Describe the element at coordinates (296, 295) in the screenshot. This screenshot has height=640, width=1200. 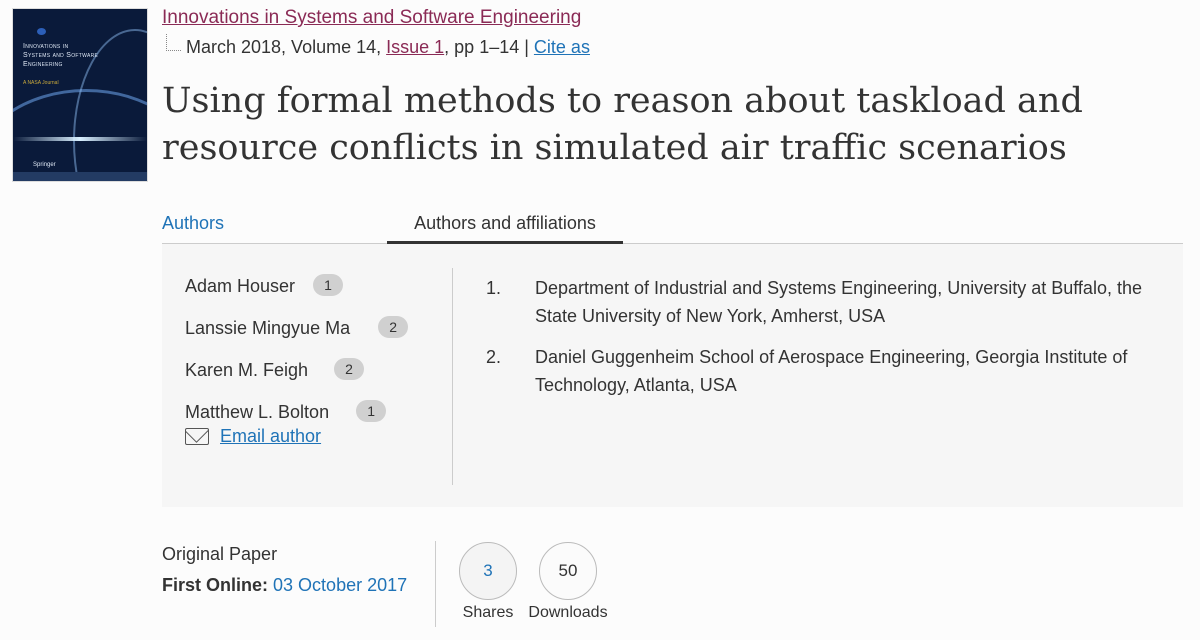
I see `author-item: Adam Houser 1` at that location.